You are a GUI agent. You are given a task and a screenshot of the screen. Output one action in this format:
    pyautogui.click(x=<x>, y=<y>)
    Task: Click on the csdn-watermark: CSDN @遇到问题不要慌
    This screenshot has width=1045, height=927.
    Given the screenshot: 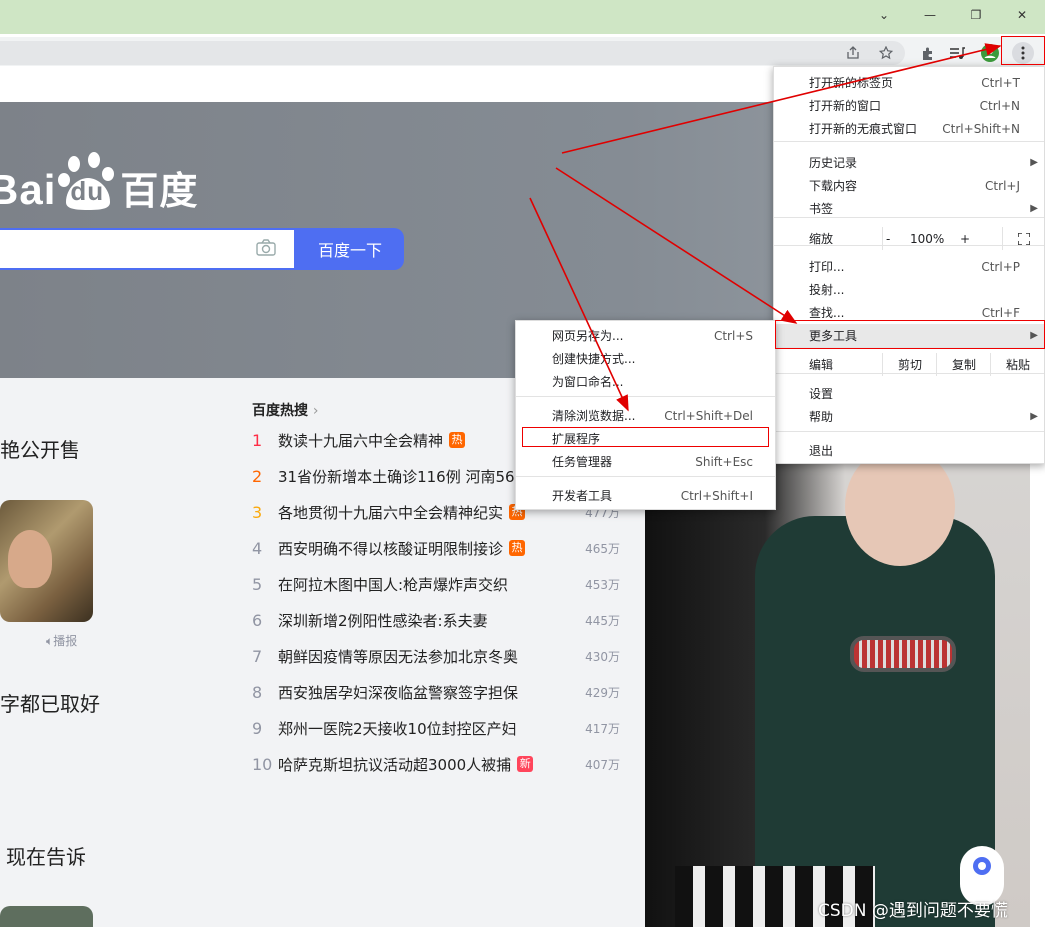 What is the action you would take?
    pyautogui.click(x=913, y=911)
    